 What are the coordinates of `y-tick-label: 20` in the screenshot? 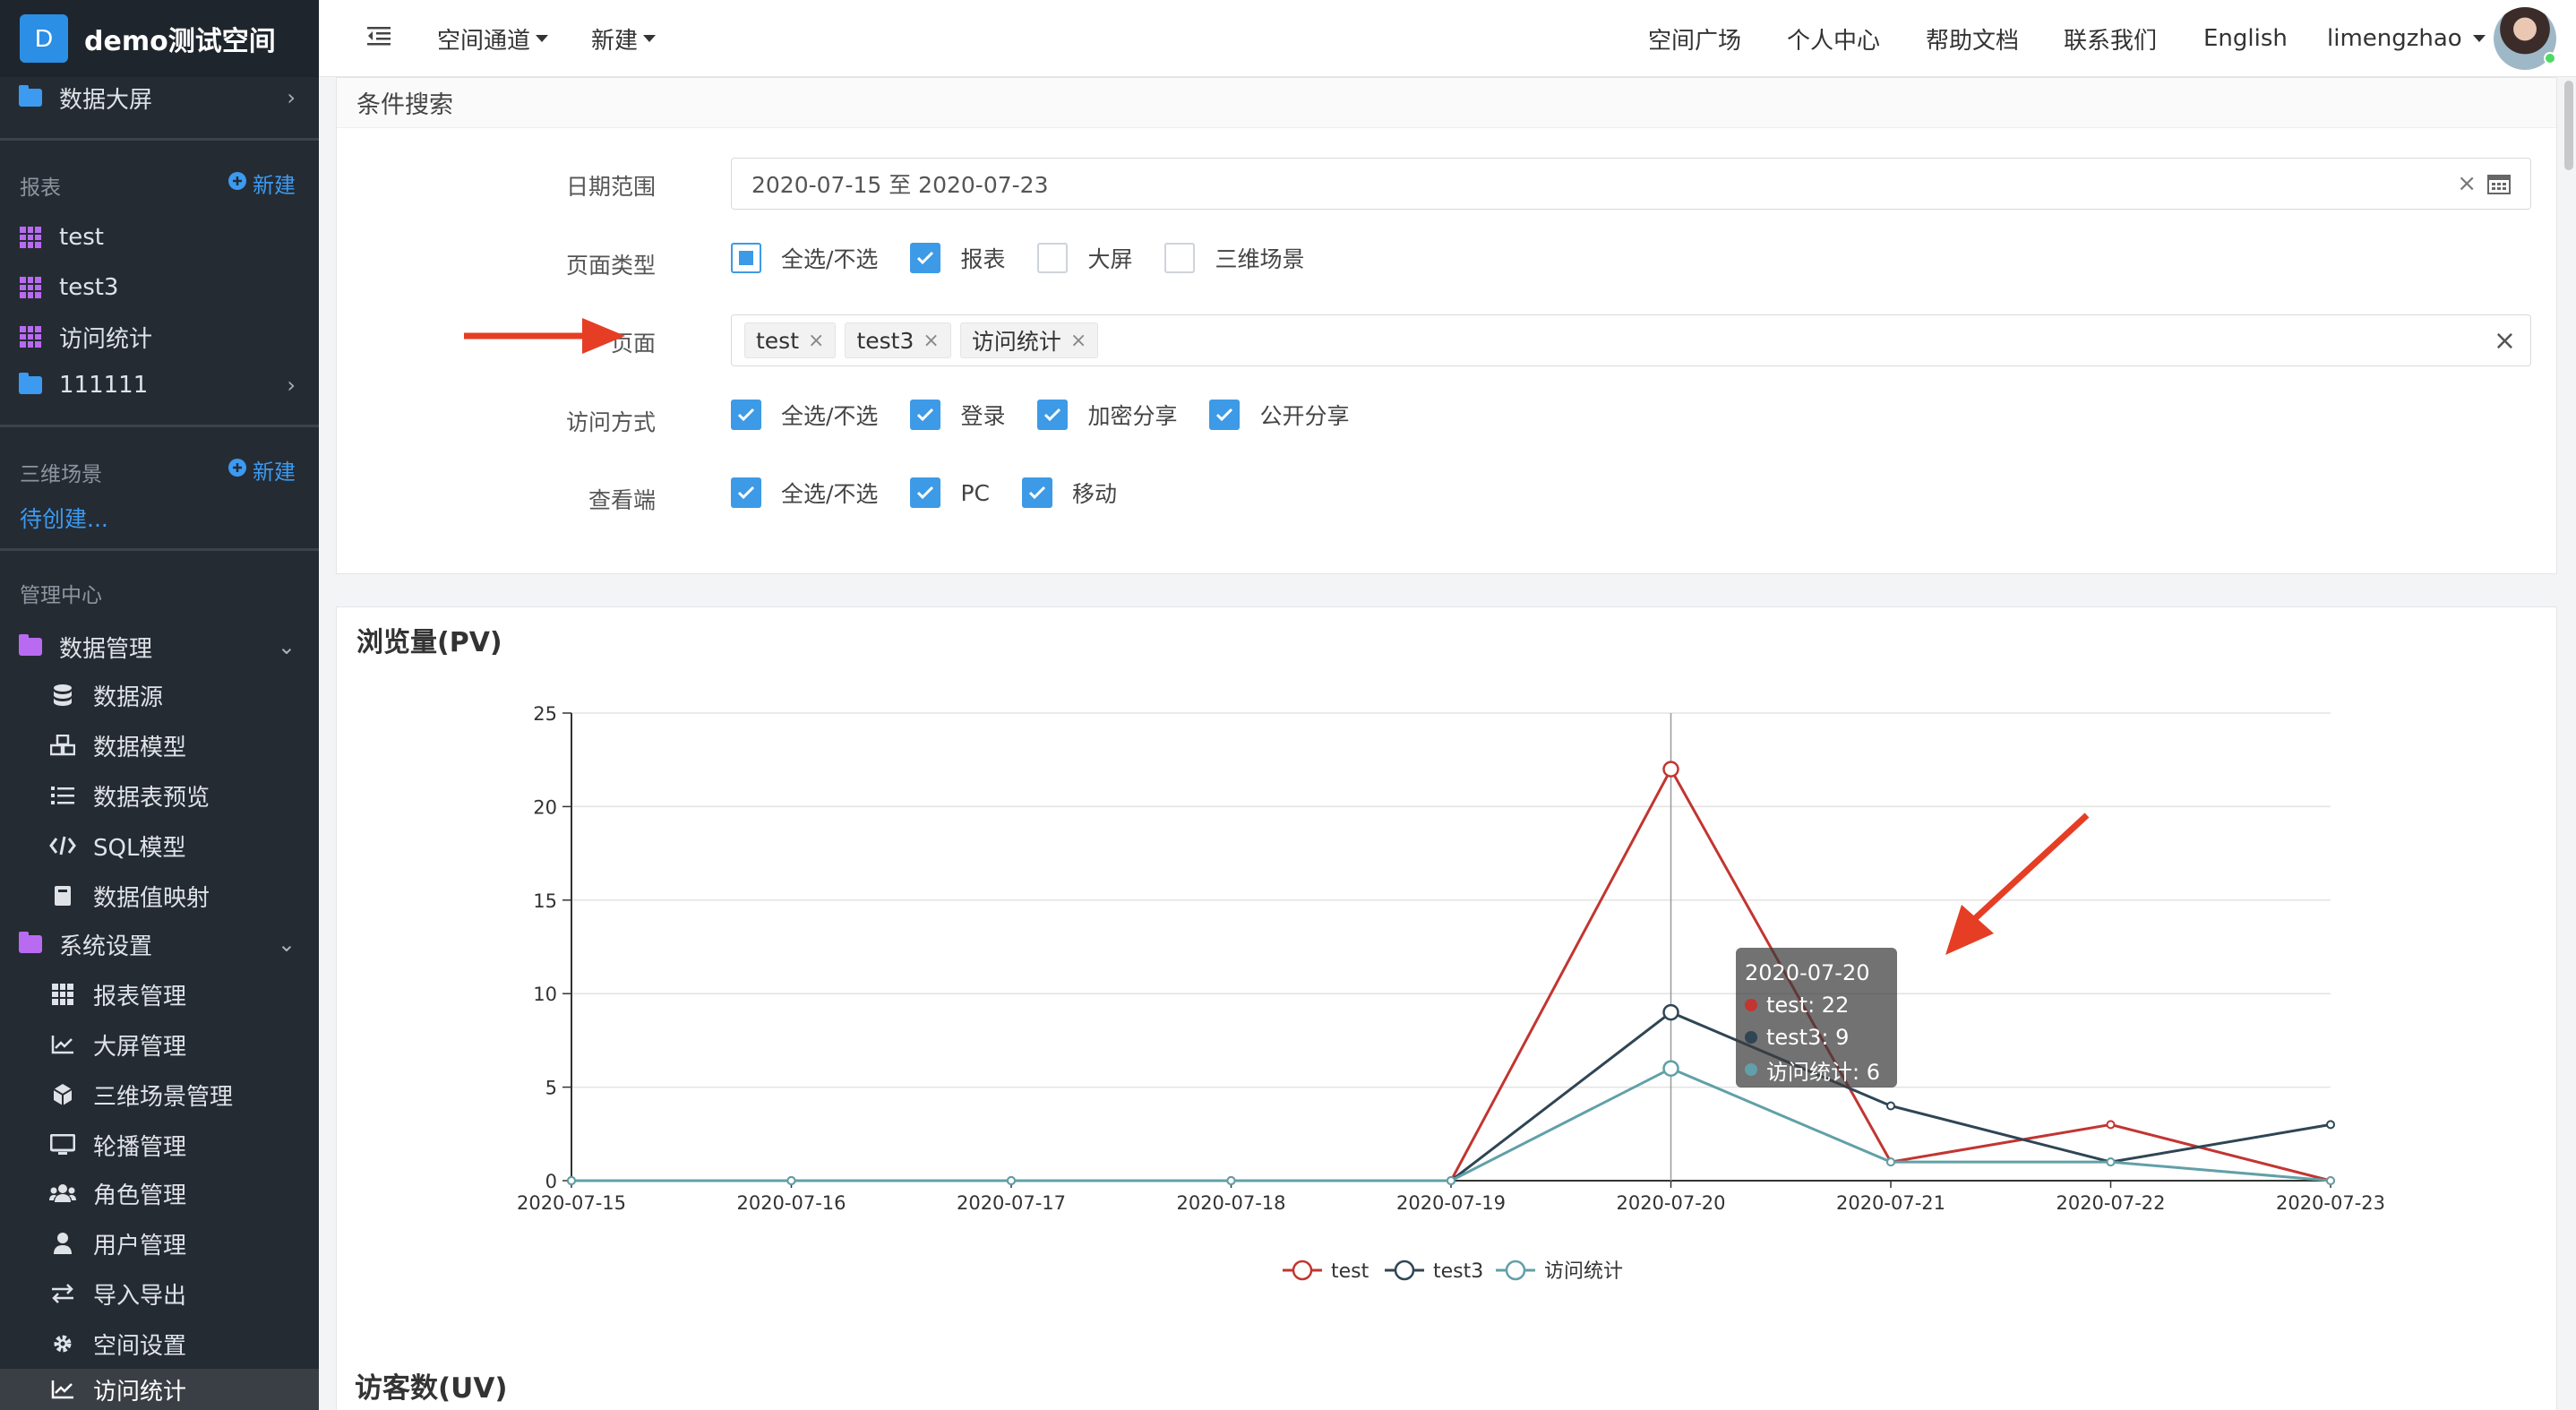 It's located at (545, 807).